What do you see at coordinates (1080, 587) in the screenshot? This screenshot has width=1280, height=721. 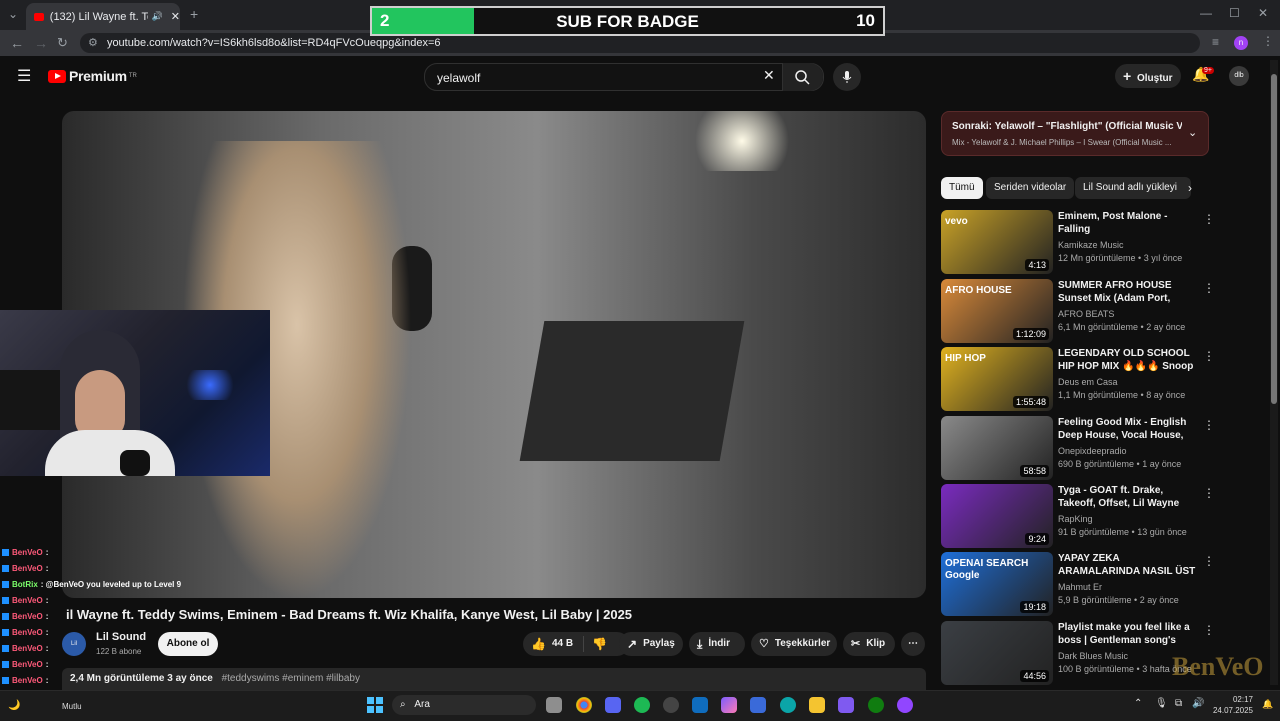 I see `recommended-channel-name: Mahmut Er` at bounding box center [1080, 587].